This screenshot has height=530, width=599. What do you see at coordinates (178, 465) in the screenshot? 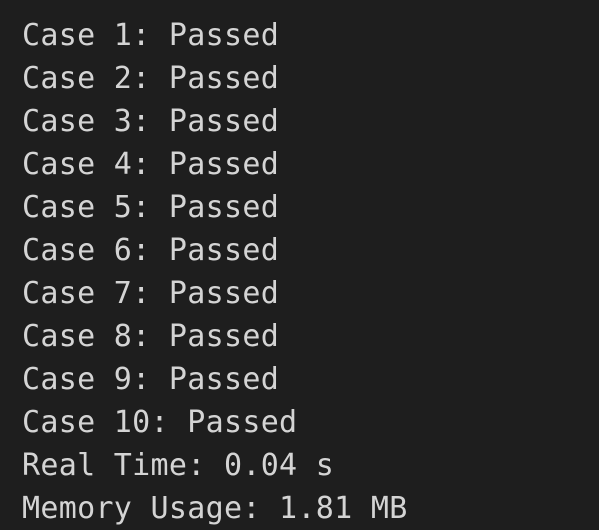
I see `real-time-line: Real Time: 0.04 s` at bounding box center [178, 465].